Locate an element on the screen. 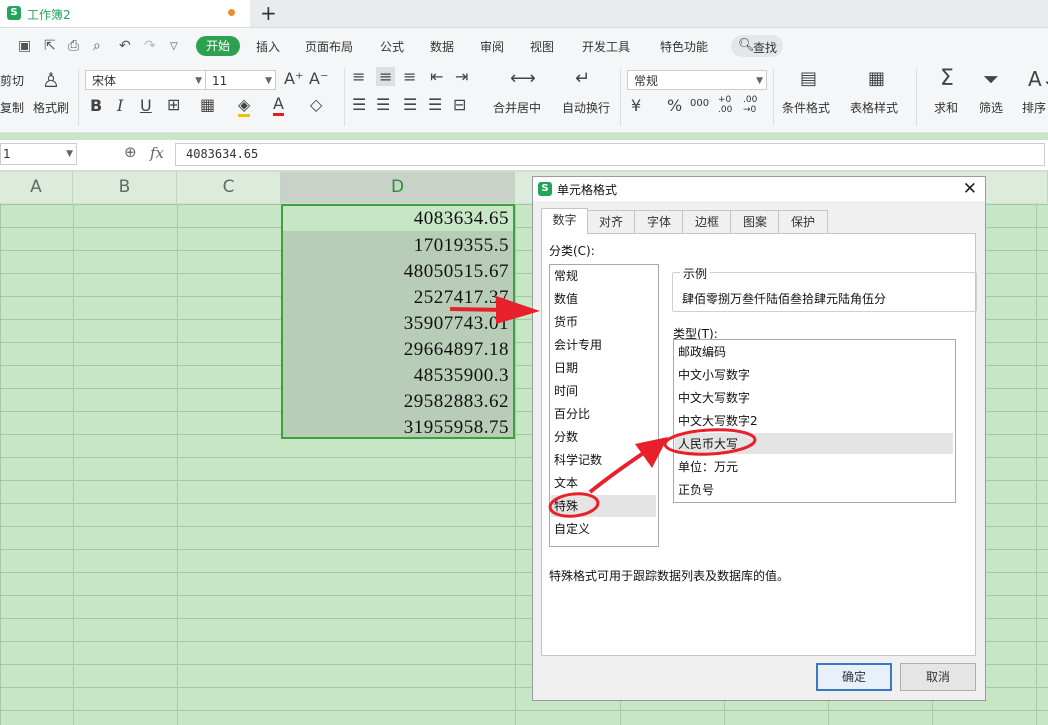 The height and width of the screenshot is (725, 1048). italic-icon: I is located at coordinates (120, 105).